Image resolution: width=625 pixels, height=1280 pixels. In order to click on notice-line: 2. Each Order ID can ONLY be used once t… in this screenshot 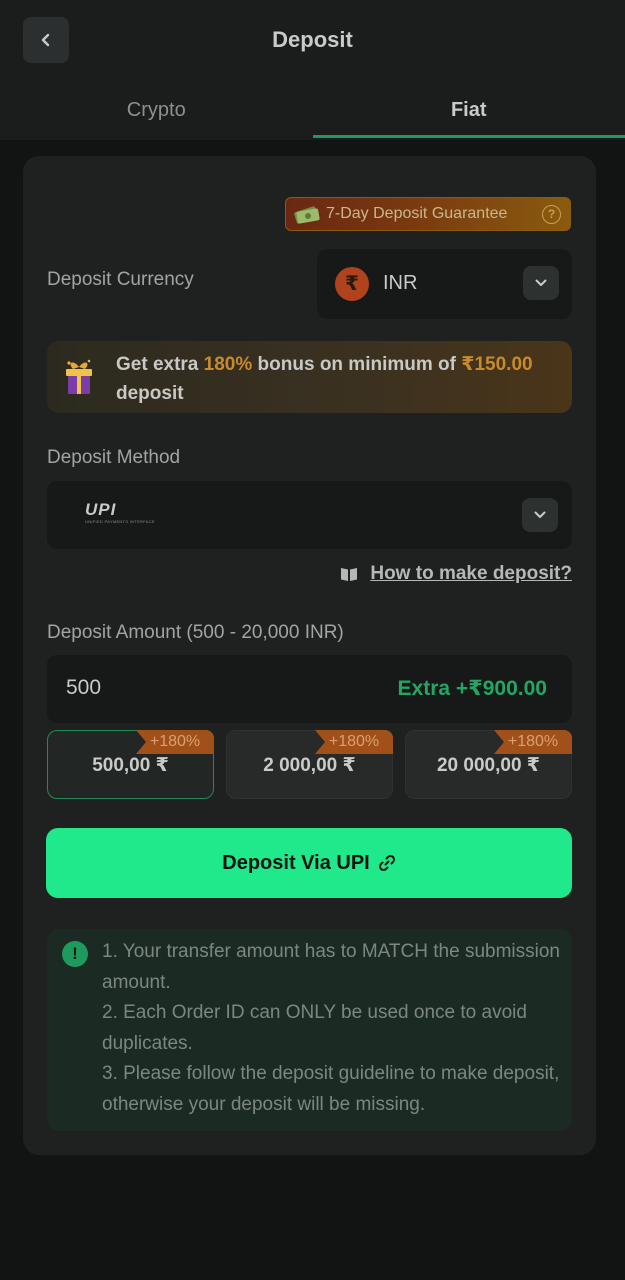, I will do `click(314, 1028)`.